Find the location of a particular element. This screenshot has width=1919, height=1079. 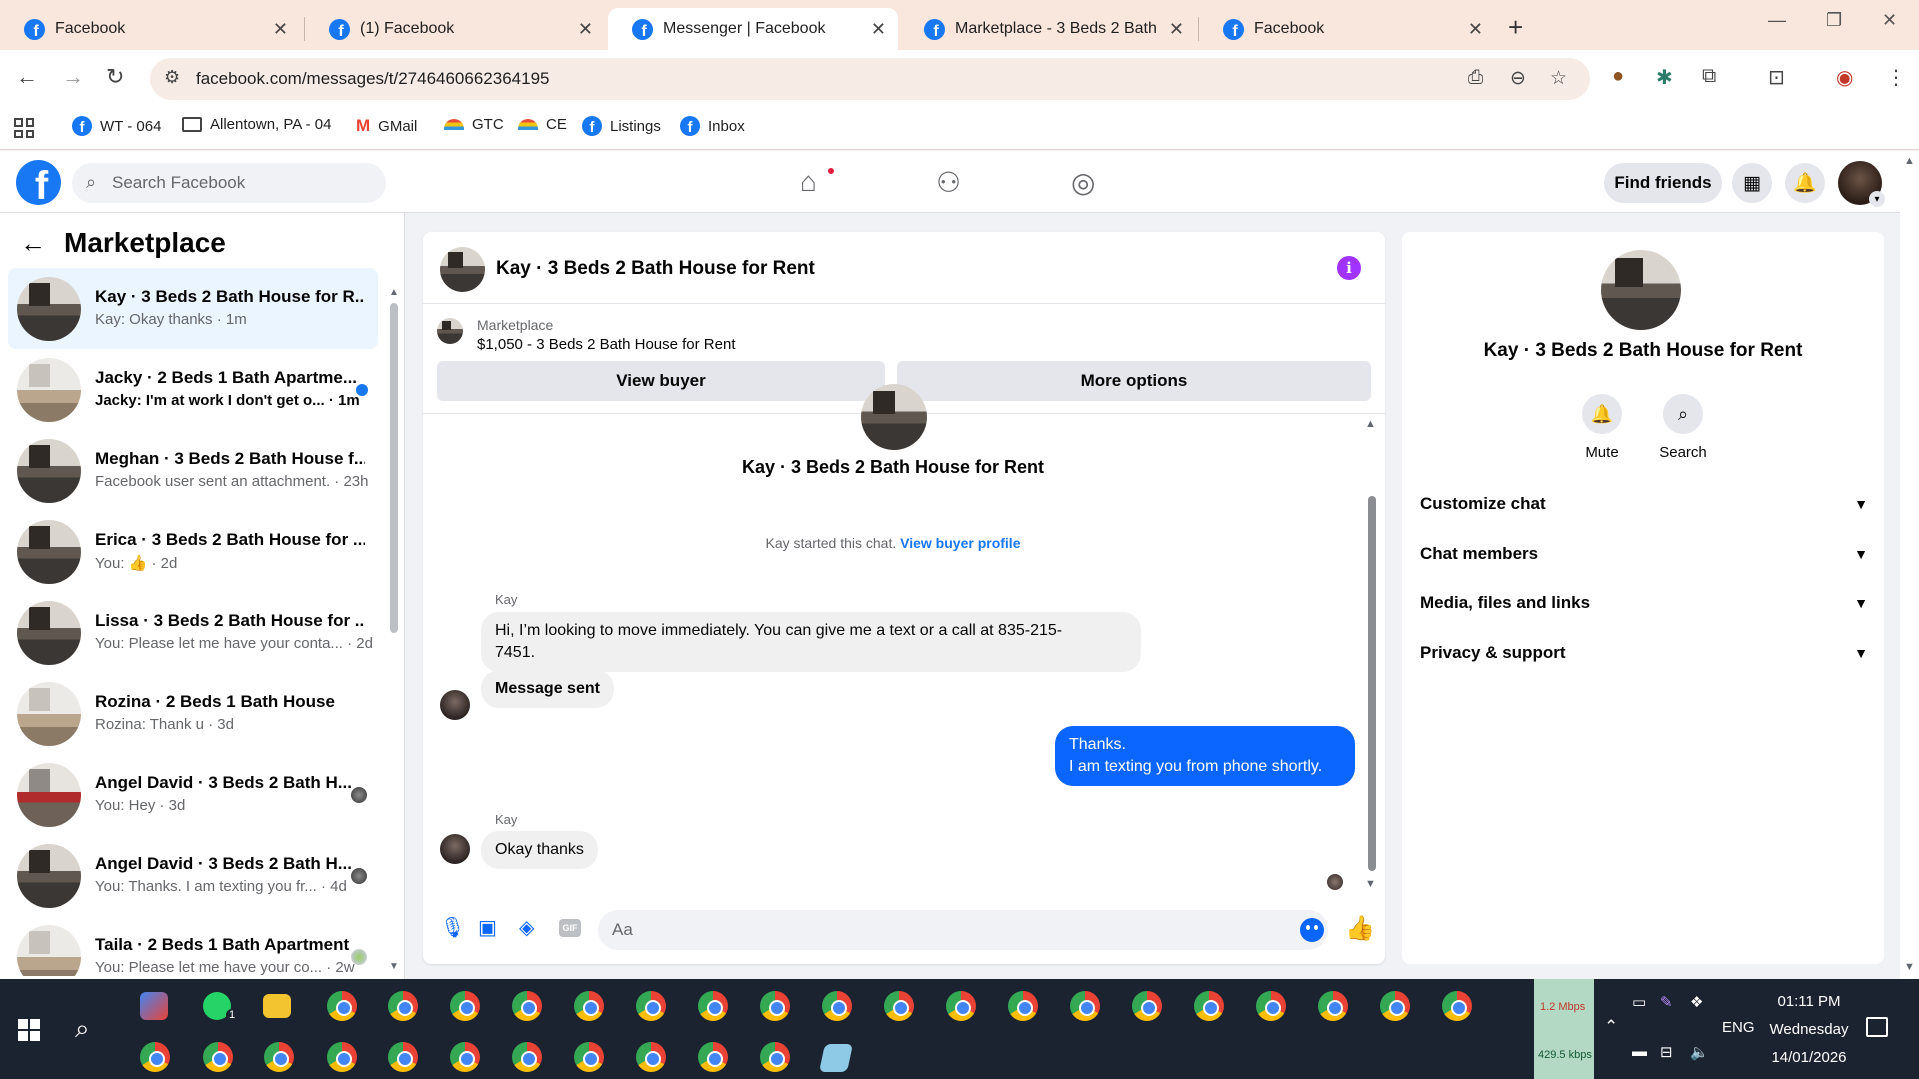

volume-icon: 🔈 is located at coordinates (1699, 1052).